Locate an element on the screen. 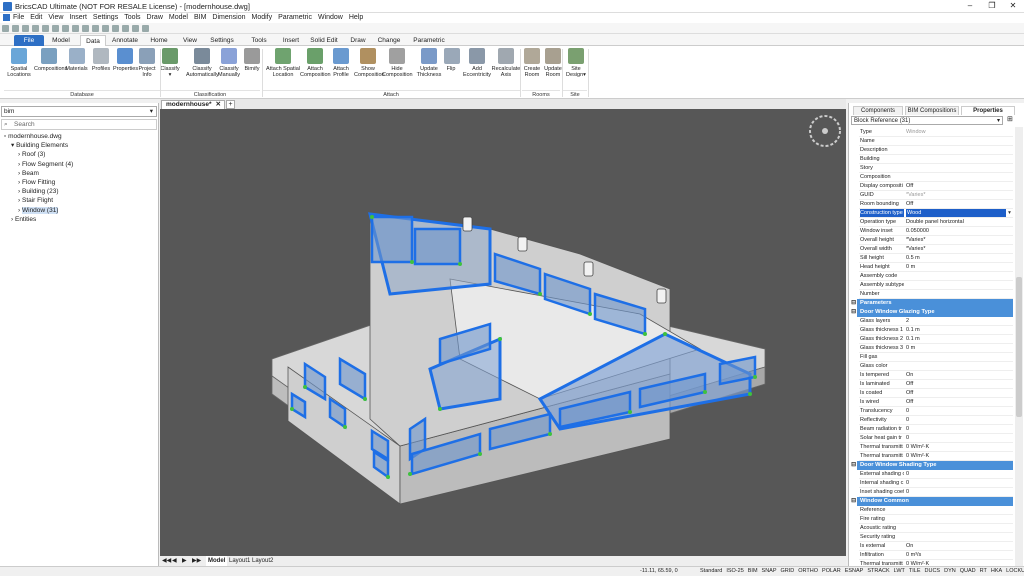 This screenshot has width=1024, height=576. property-row: Reference is located at coordinates (936, 510).